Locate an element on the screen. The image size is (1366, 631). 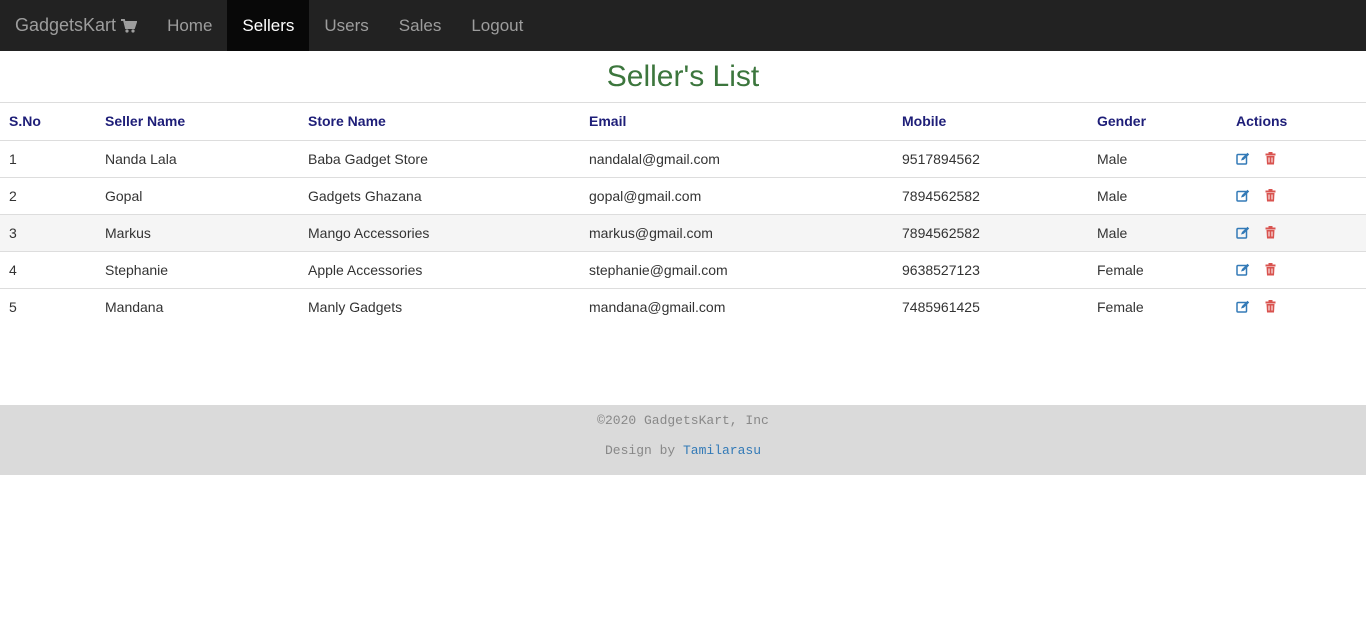
cell-seller-name: Stephanie is located at coordinates (197, 270).